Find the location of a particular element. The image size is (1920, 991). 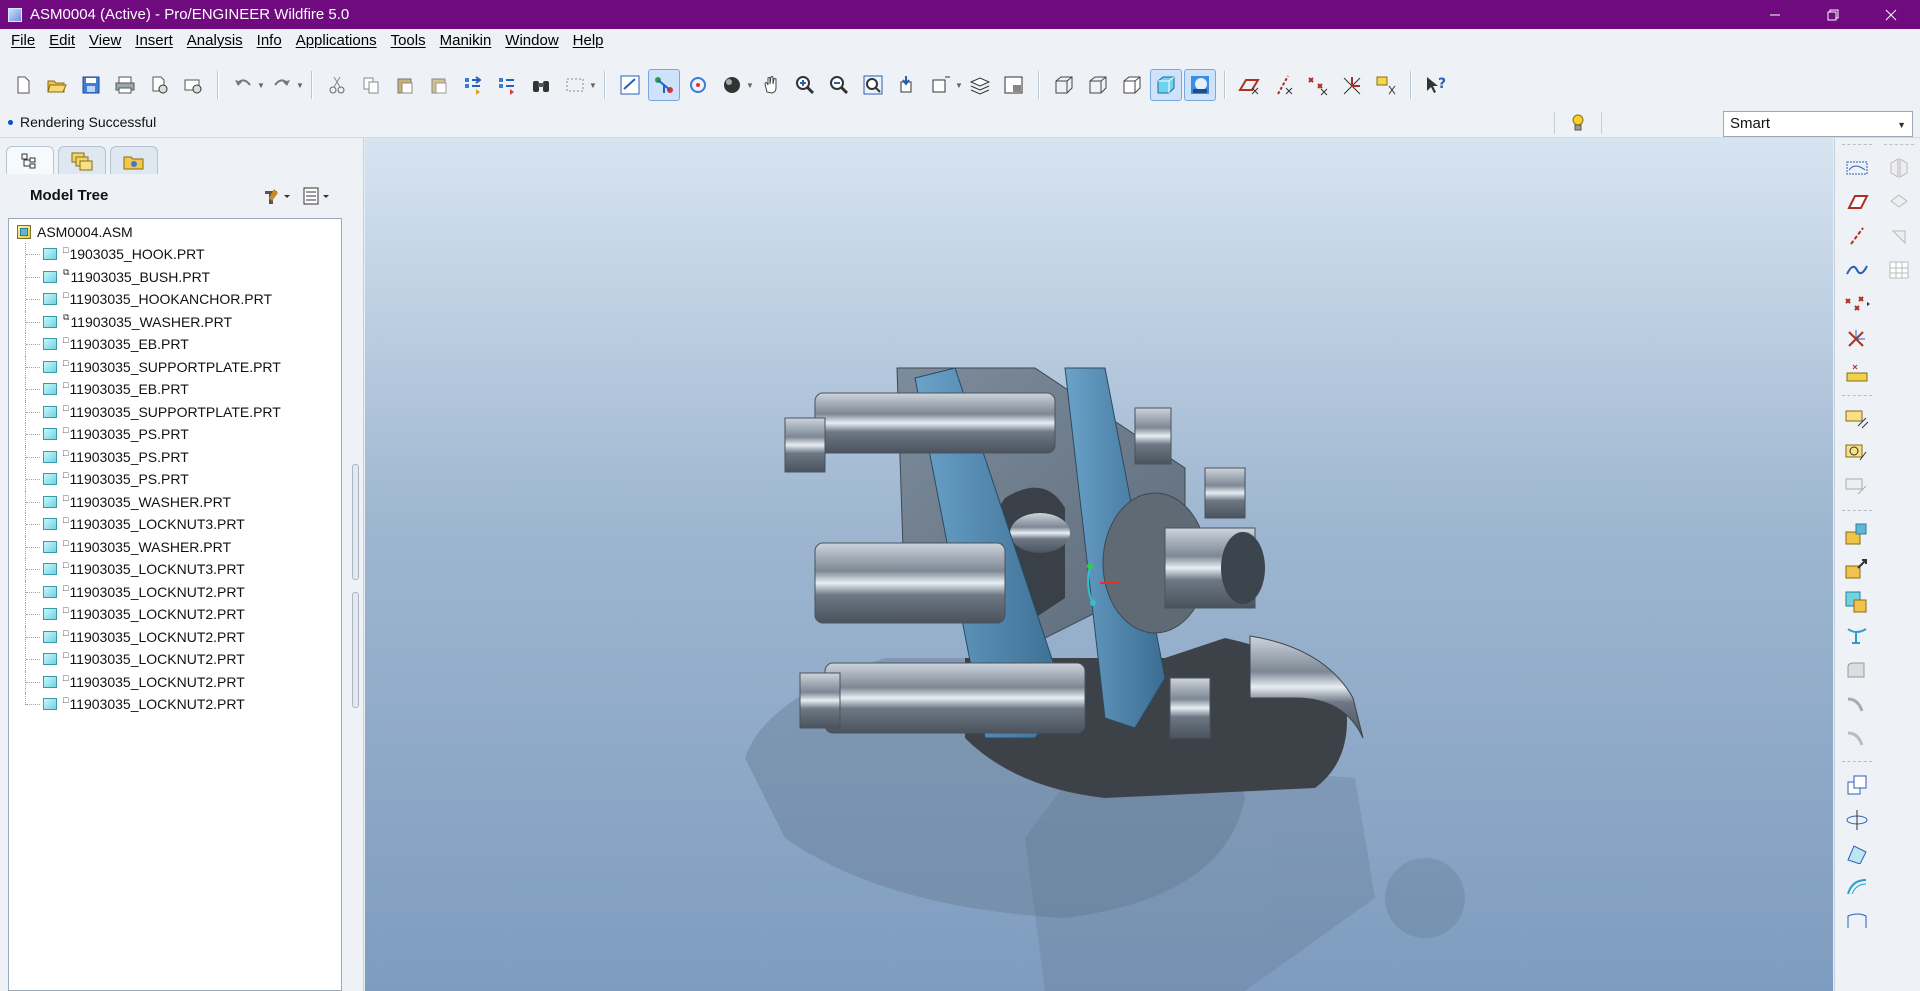

datum-planes-display-button is located at coordinates (1250, 85).